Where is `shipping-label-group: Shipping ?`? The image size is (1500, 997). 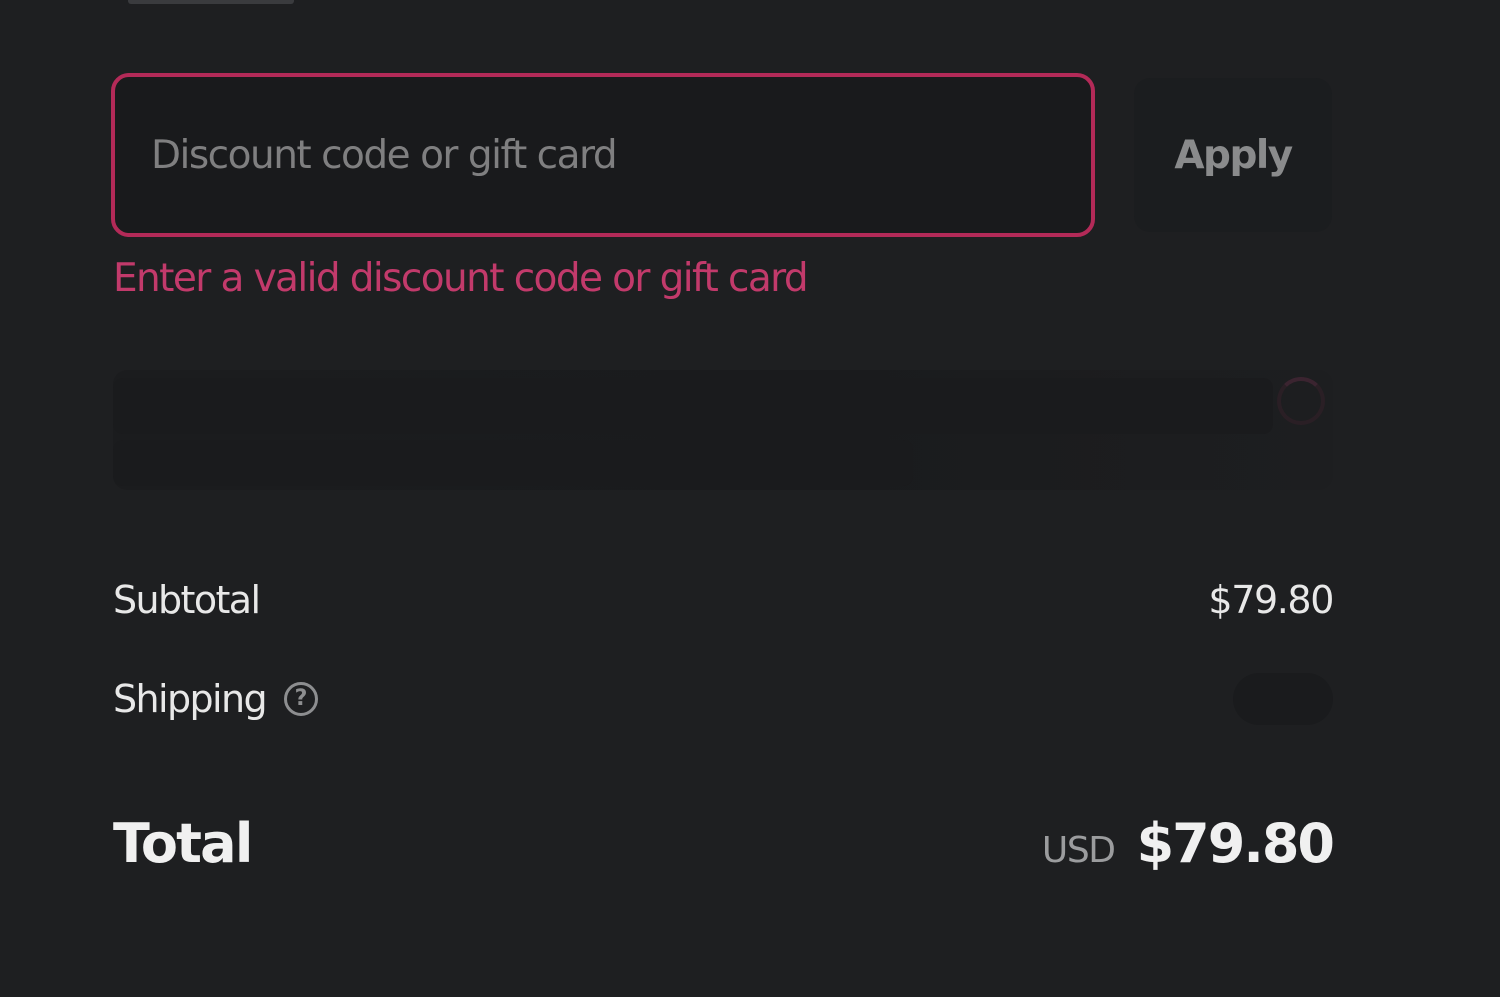
shipping-label-group: Shipping ? is located at coordinates (215, 699).